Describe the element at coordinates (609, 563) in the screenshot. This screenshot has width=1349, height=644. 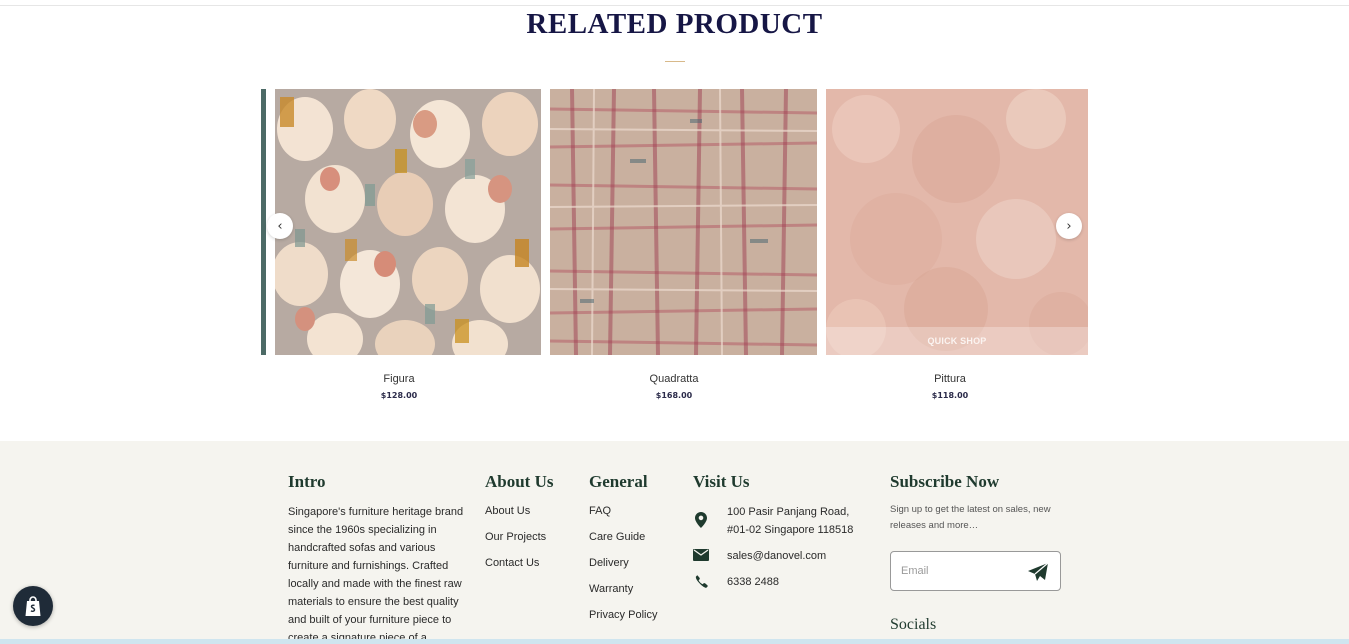
I see `footer-link-delivery: Delivery` at that location.